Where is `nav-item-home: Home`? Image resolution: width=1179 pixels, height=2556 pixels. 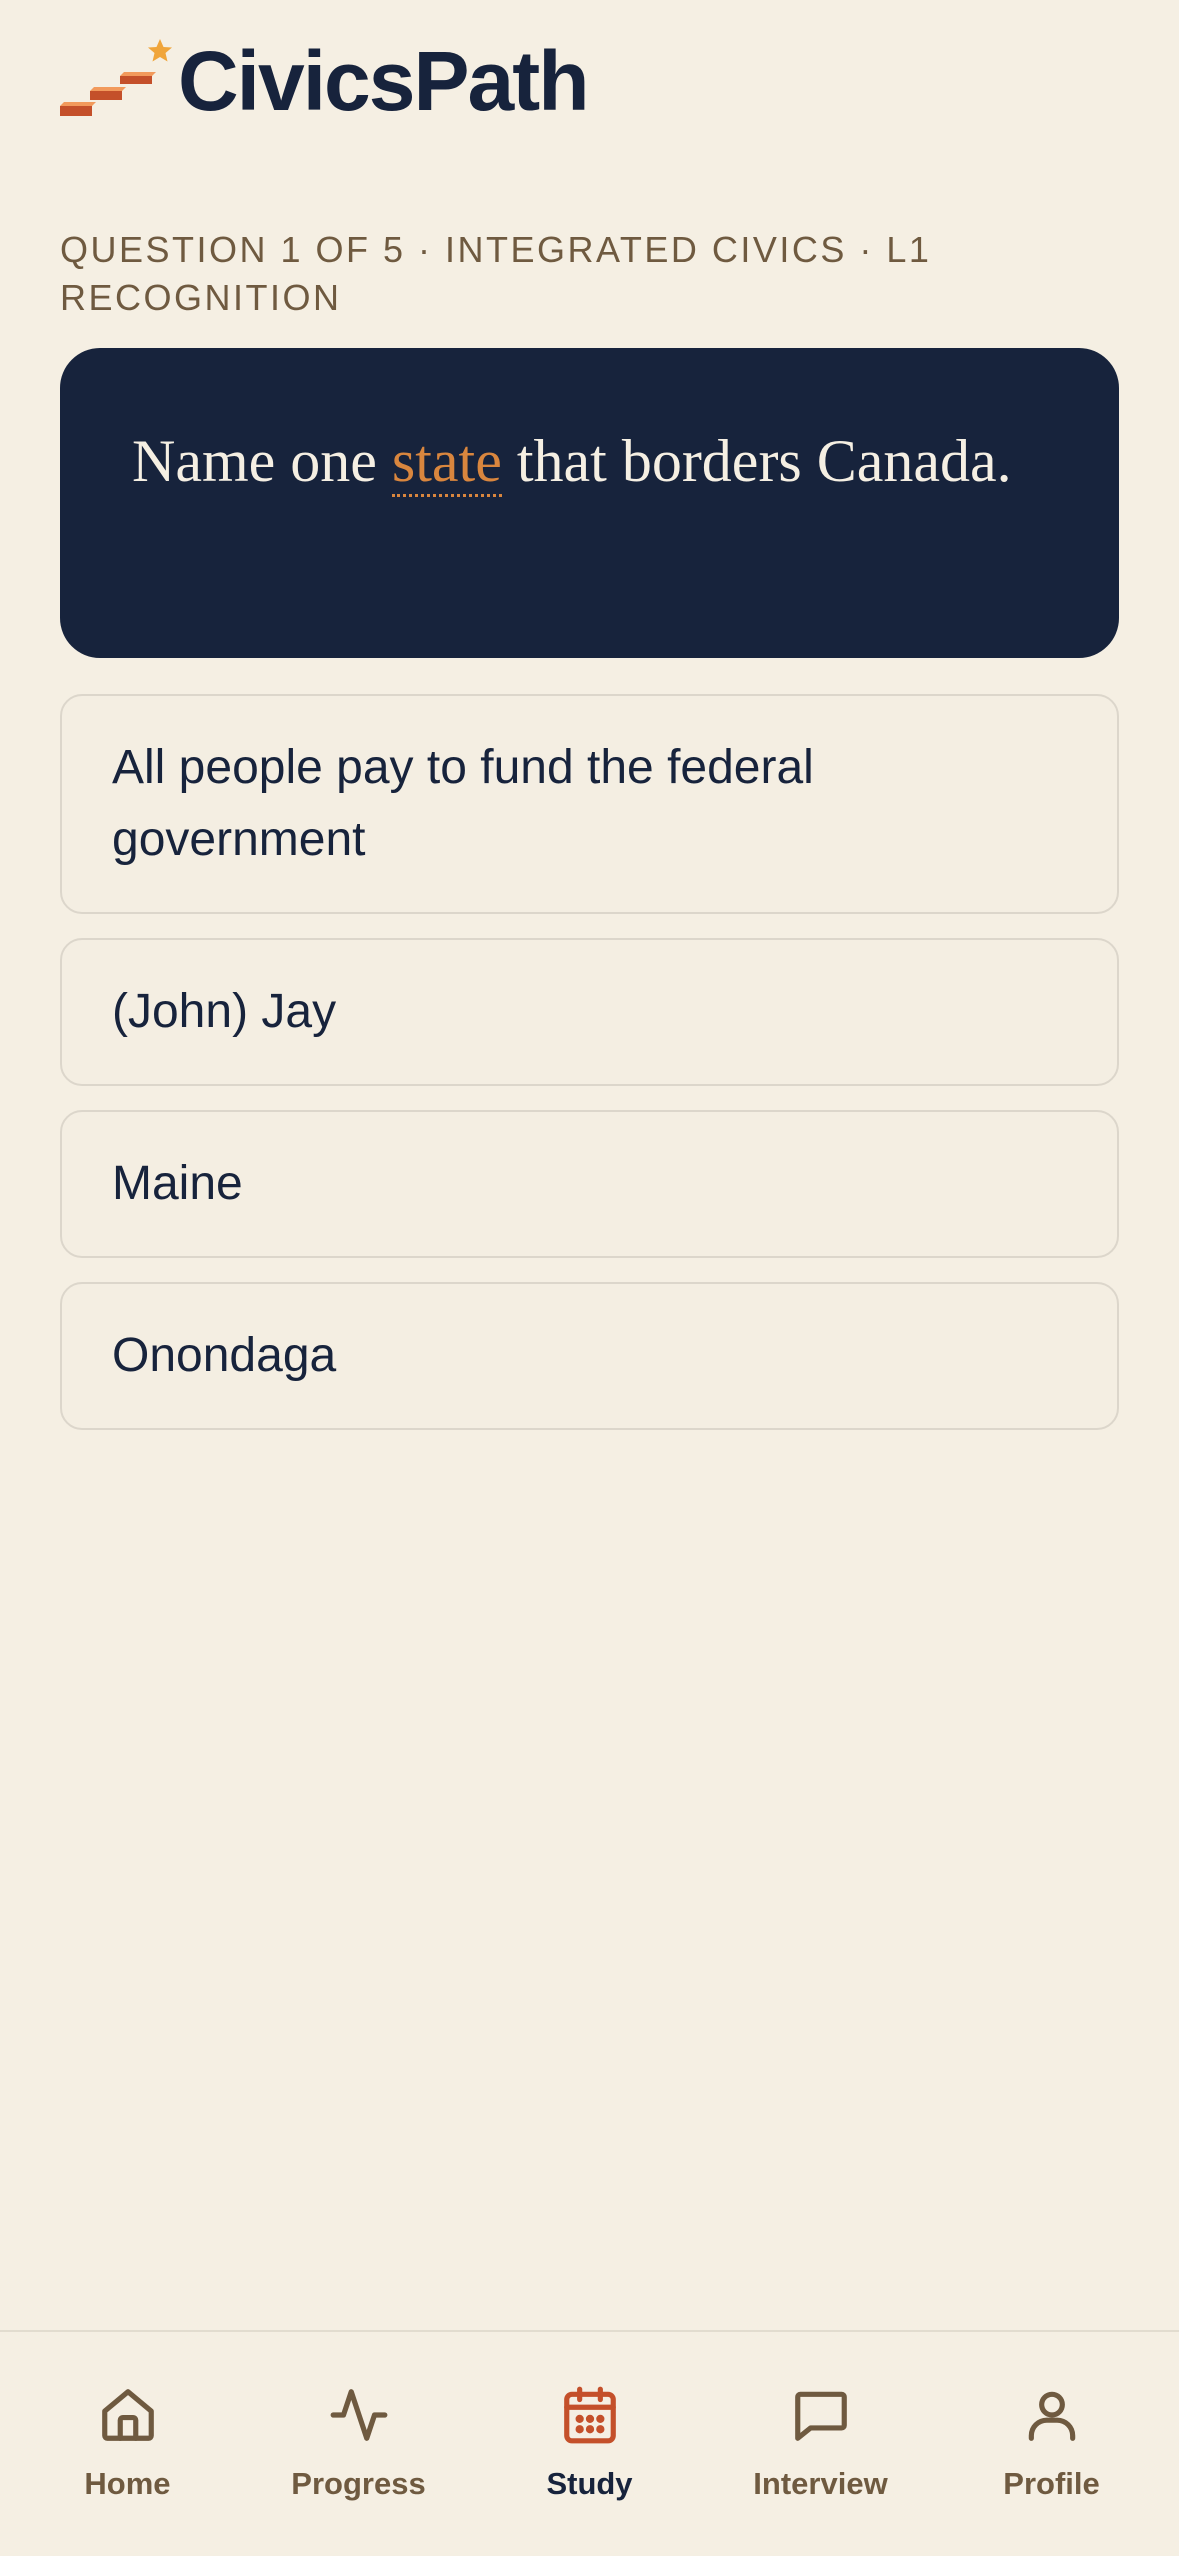 nav-item-home: Home is located at coordinates (128, 2444).